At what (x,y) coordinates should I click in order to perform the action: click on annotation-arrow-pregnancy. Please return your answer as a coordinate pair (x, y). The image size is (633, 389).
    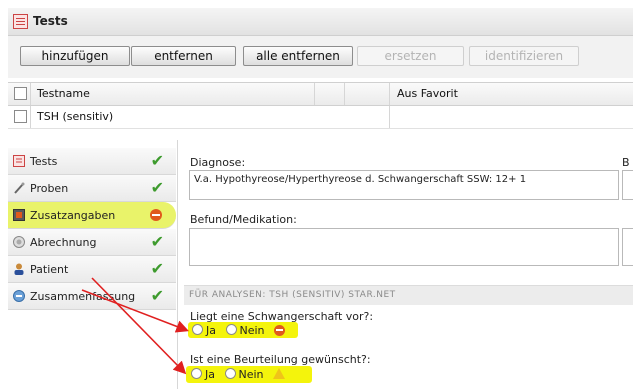
    Looking at the image, I should click on (135, 311).